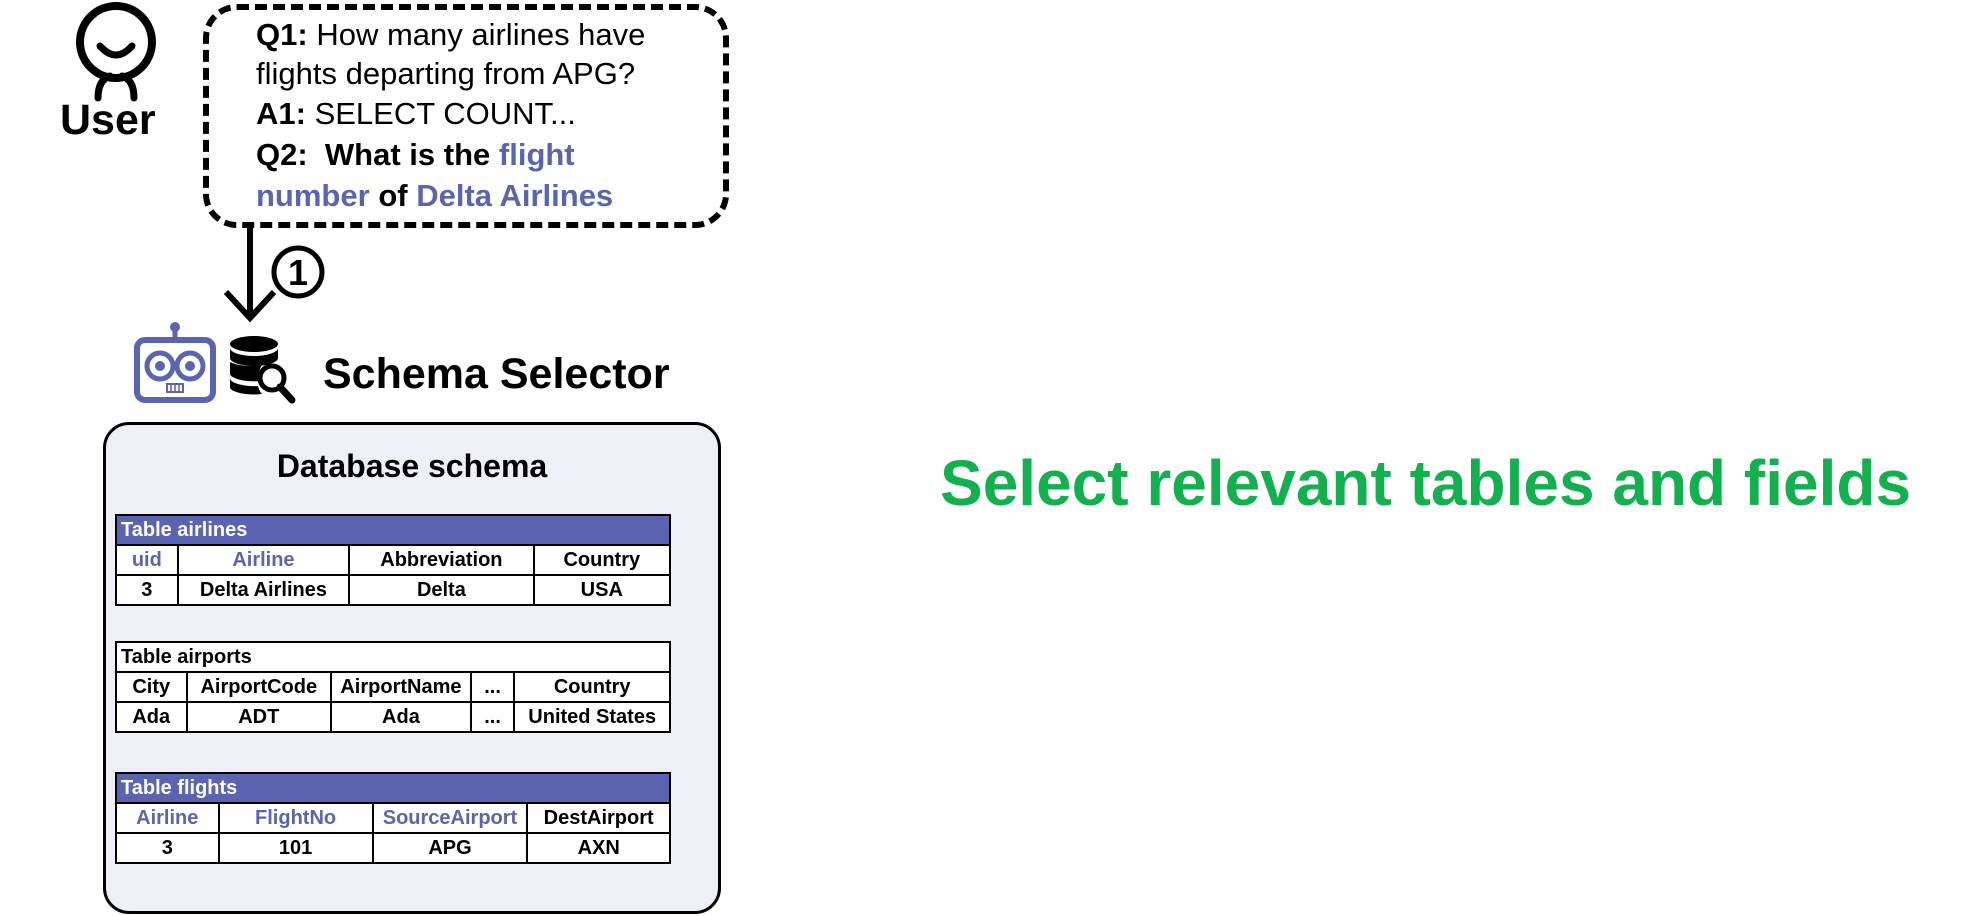 This screenshot has height=916, width=1983. Describe the element at coordinates (116, 52) in the screenshot. I see `user-icon` at that location.